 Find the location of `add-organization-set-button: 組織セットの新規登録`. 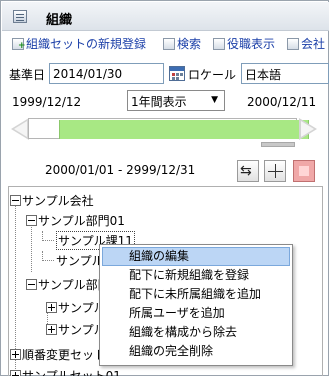

add-organization-set-button: 組織セットの新規登録 is located at coordinates (79, 43).